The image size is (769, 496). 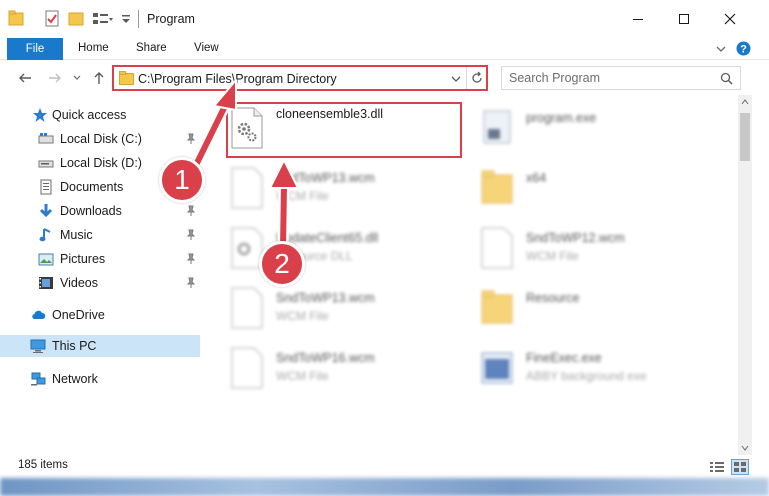 I want to click on nav-label: Local Disk (D:), so click(x=101, y=163).